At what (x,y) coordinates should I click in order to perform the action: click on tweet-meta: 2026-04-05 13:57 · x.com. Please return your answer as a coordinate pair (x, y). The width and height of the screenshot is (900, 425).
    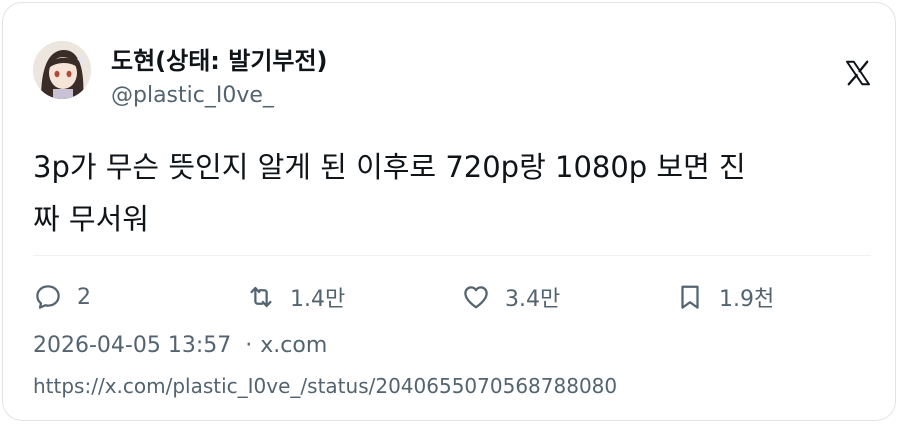
    Looking at the image, I should click on (180, 345).